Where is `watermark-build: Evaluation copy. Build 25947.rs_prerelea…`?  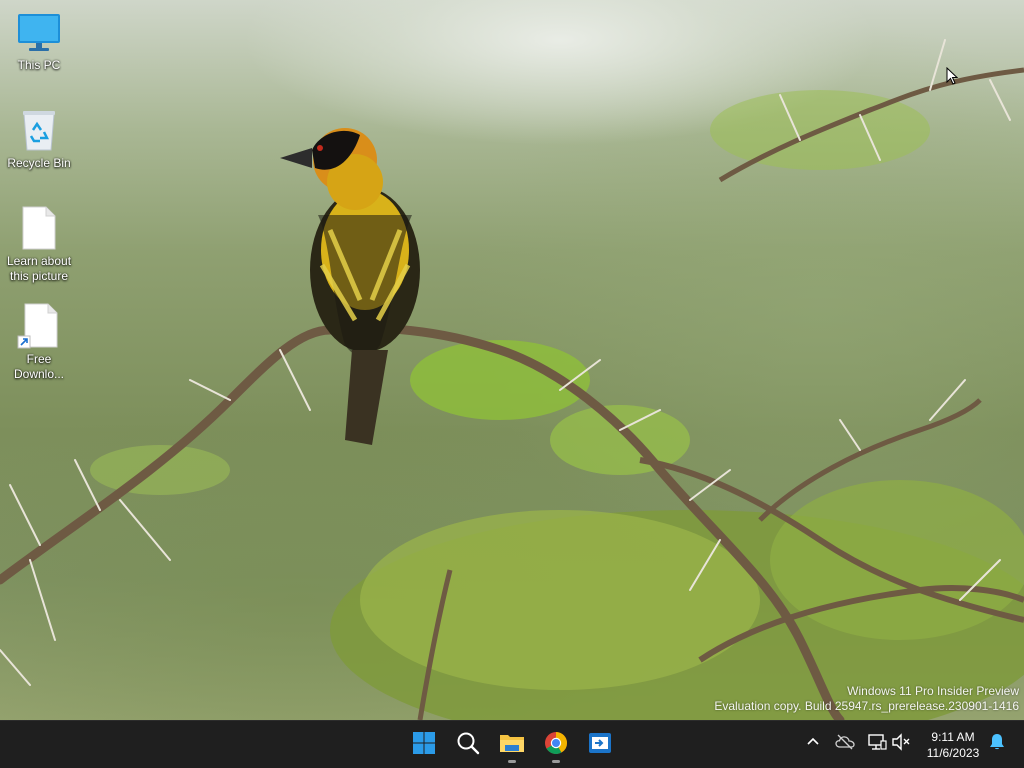 watermark-build: Evaluation copy. Build 25947.rs_prerelea… is located at coordinates (866, 706).